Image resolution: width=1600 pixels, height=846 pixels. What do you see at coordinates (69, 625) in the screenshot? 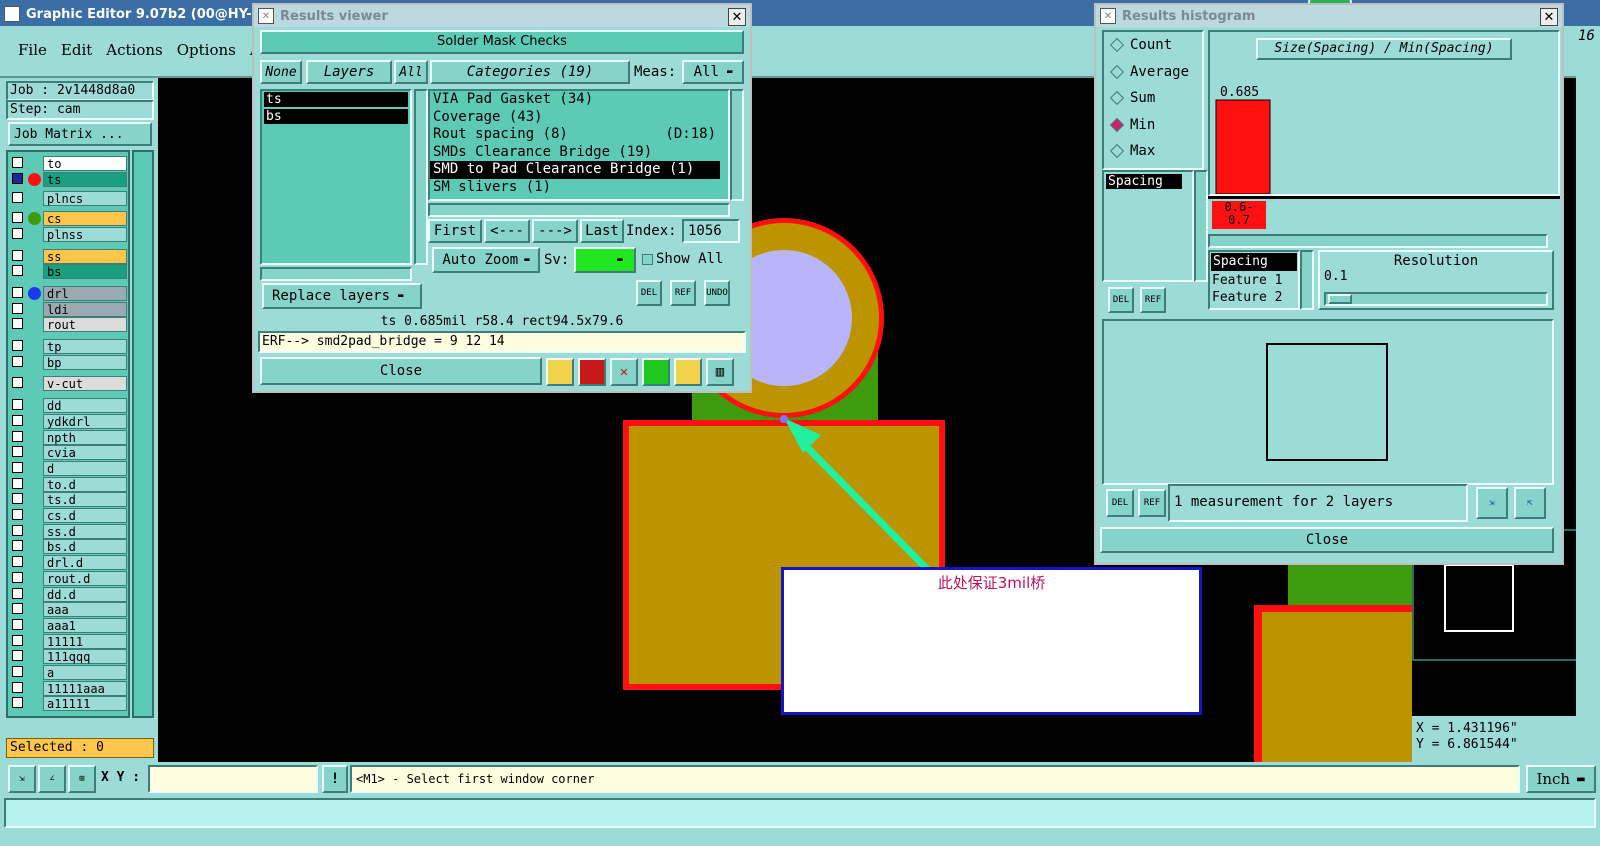
I see `layer-row: aaa1` at bounding box center [69, 625].